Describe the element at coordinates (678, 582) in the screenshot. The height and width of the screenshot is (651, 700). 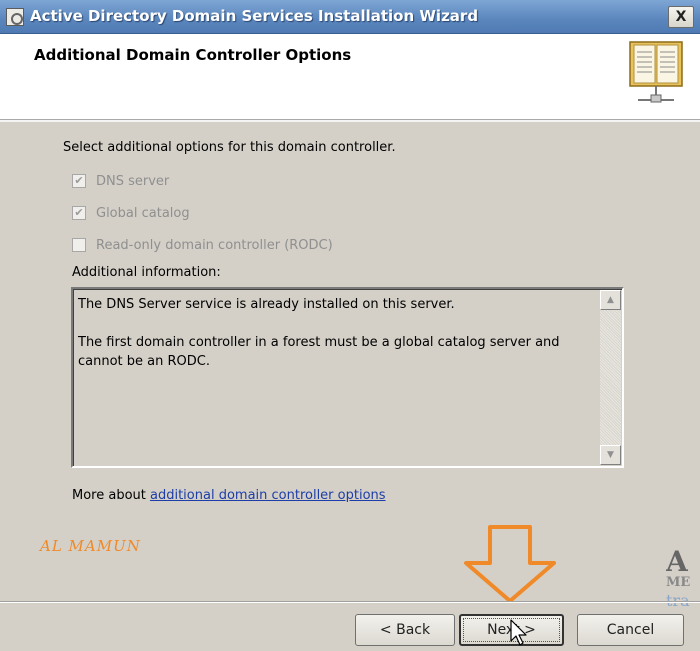
I see `logo-line-2: ME` at that location.